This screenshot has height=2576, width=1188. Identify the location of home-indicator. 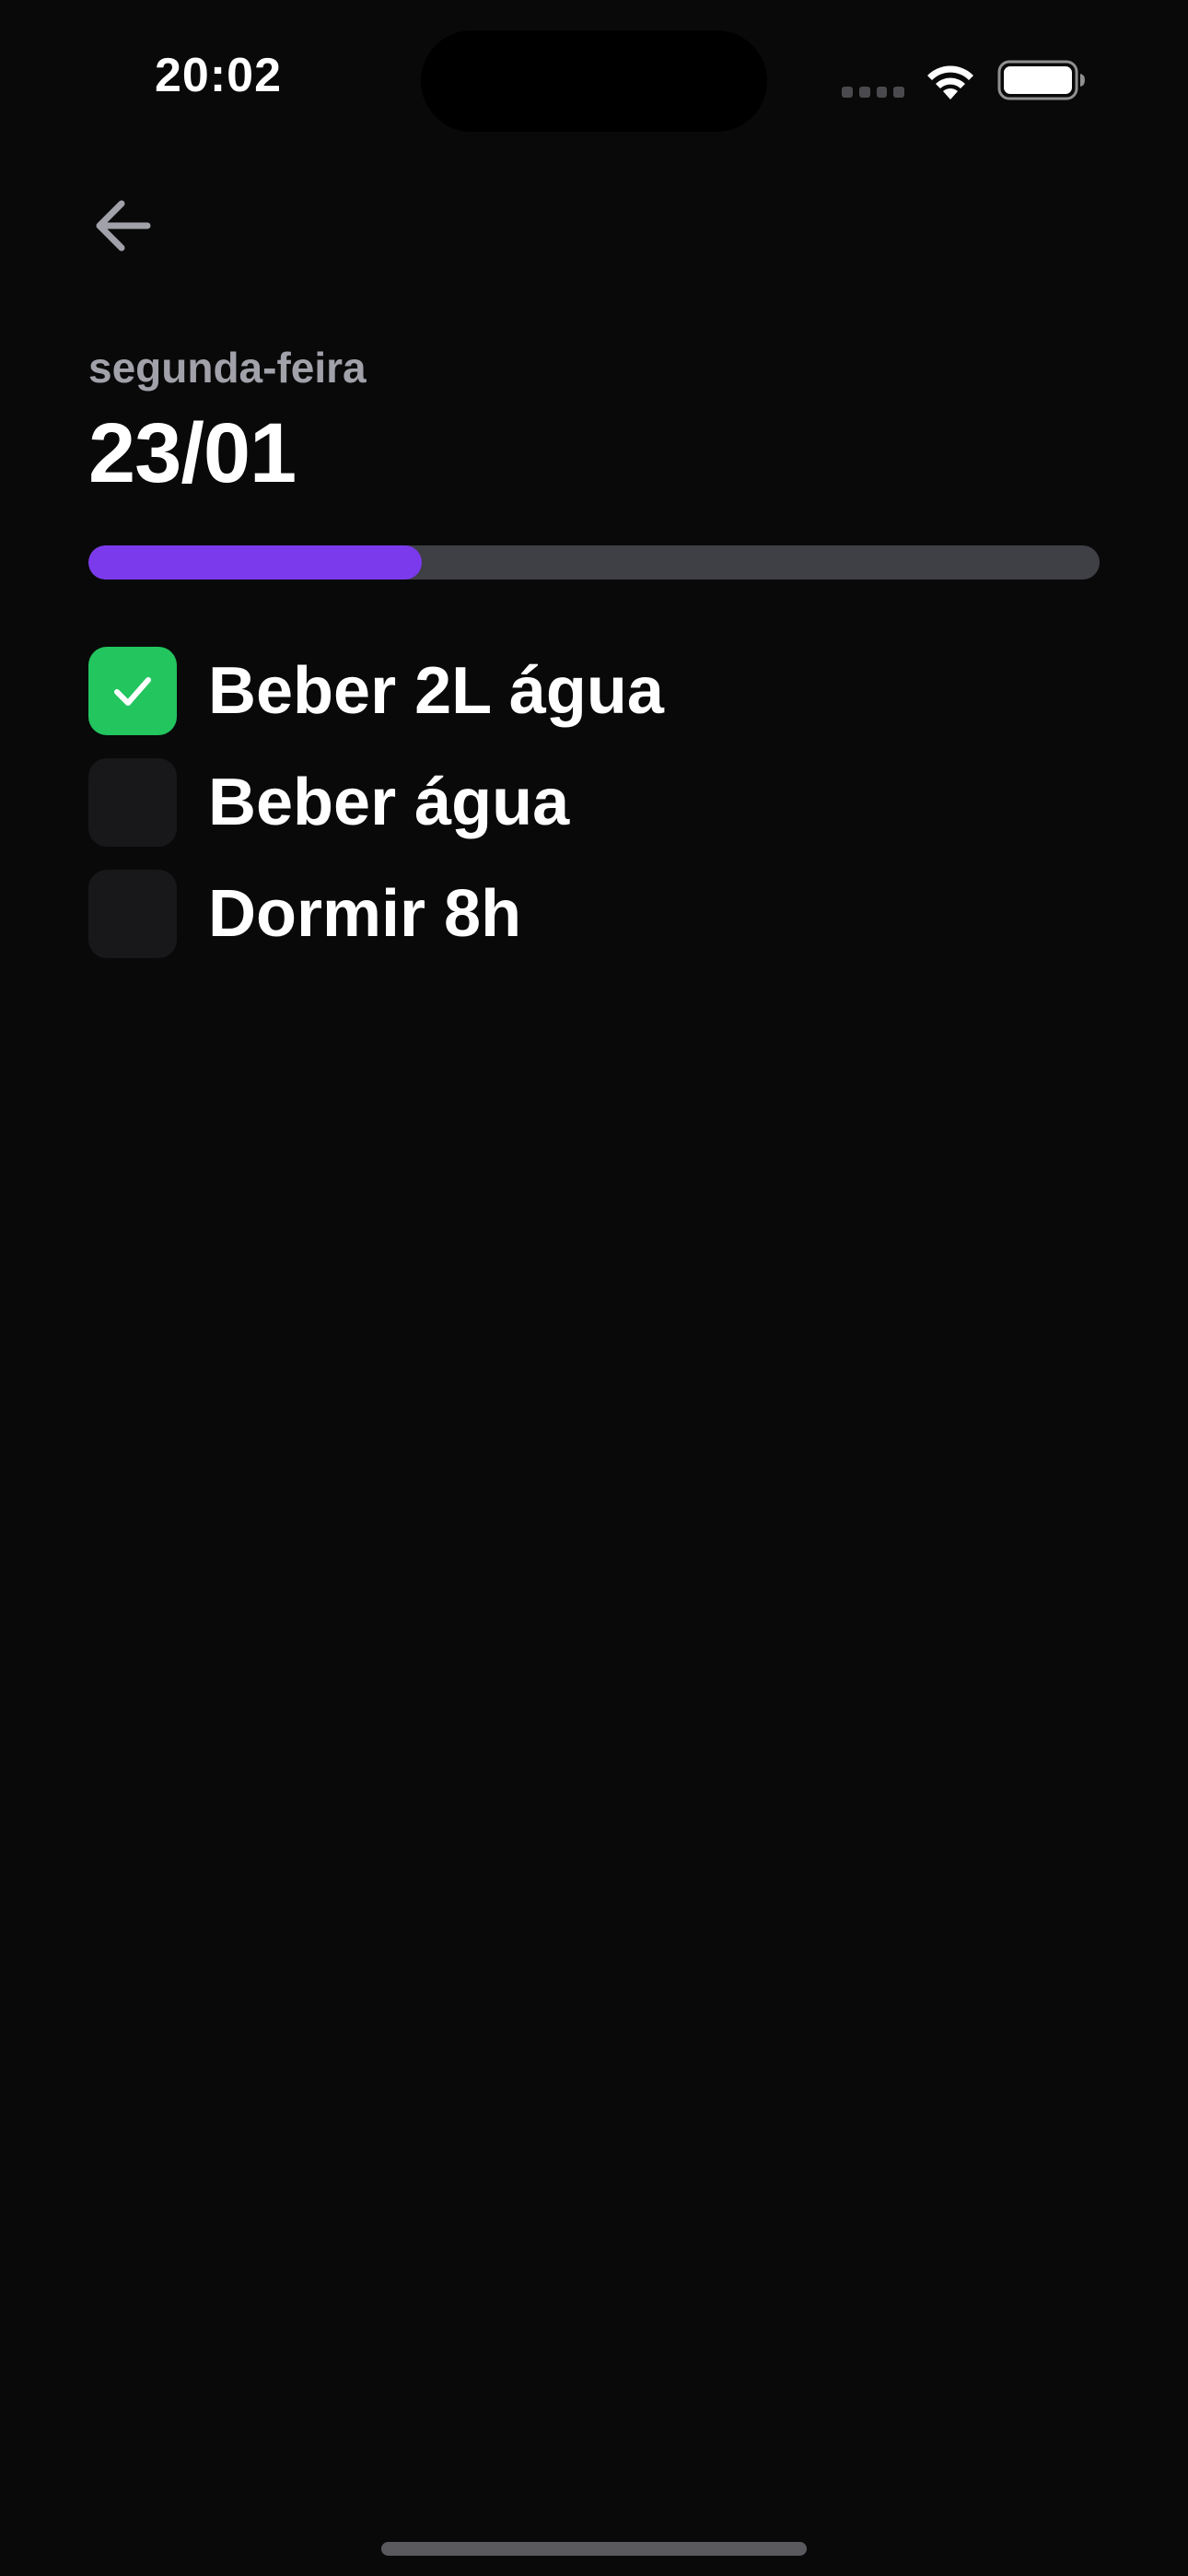
(594, 2549).